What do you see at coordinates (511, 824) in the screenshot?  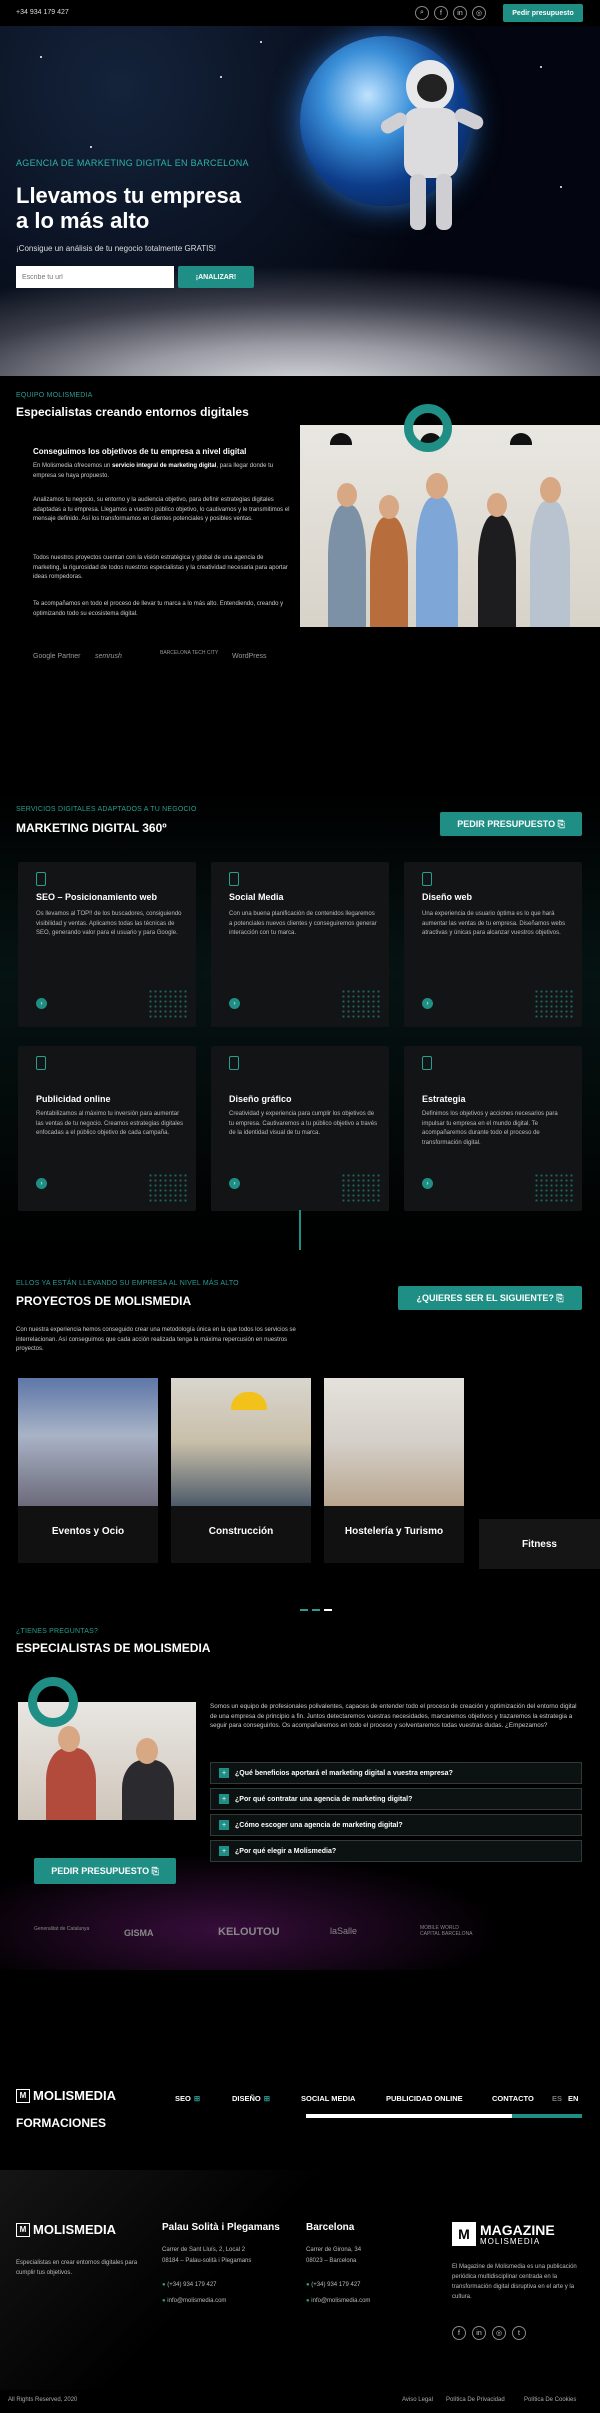 I see `services-cta-button: PEDIR PRESUPUESTO ⎘` at bounding box center [511, 824].